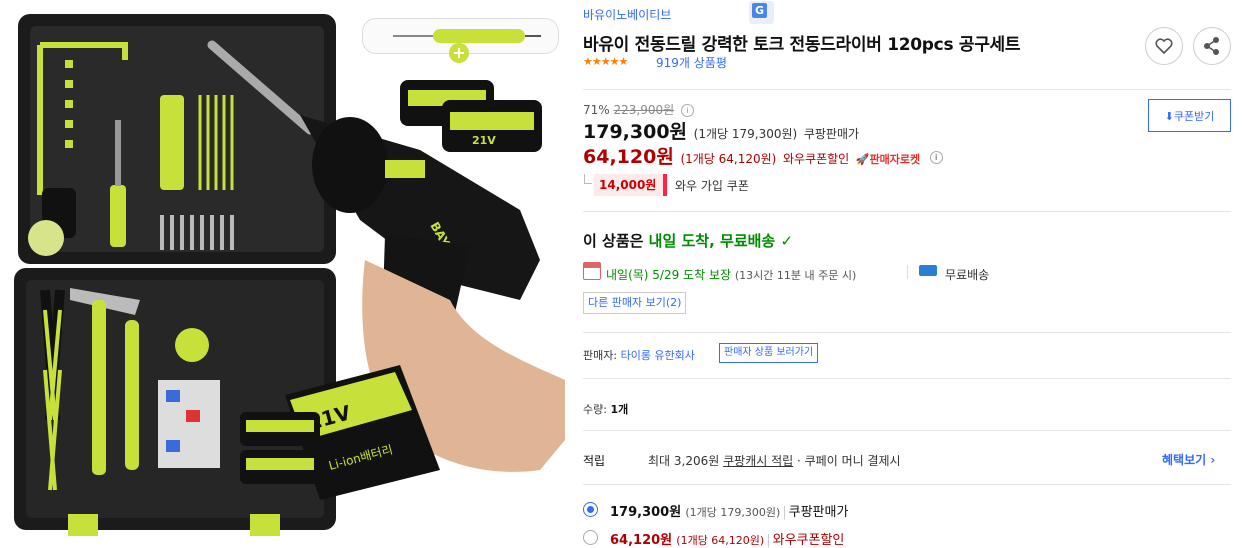  What do you see at coordinates (731, 275) in the screenshot?
I see `arrival-guarantee: 내일(목) 5/29 도착 보장 (13시간 11분 내 주문 시)` at bounding box center [731, 275].